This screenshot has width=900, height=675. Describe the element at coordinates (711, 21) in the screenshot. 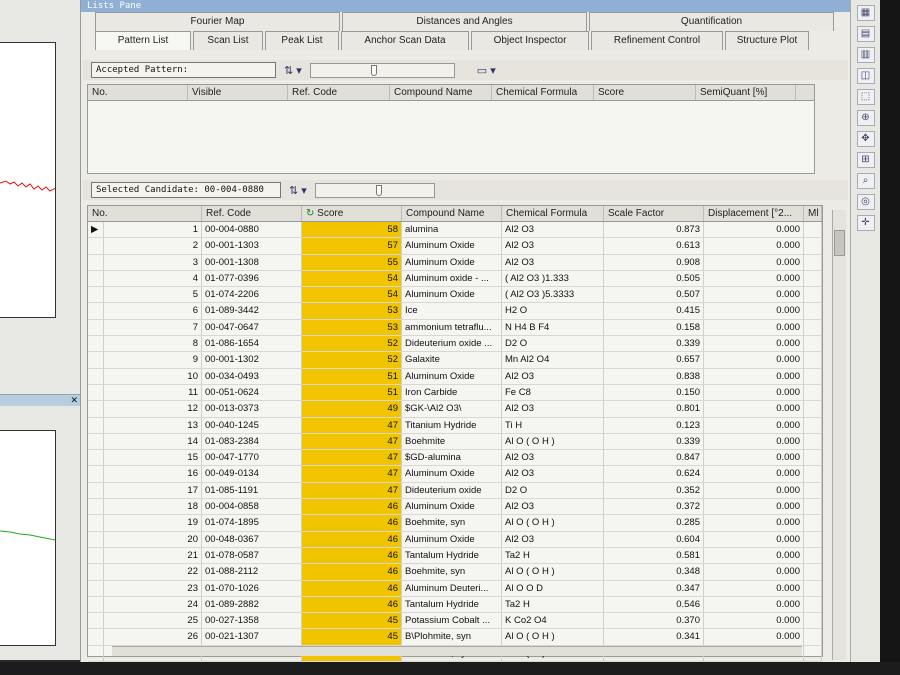

I see `tab-quantification: Quantification` at that location.